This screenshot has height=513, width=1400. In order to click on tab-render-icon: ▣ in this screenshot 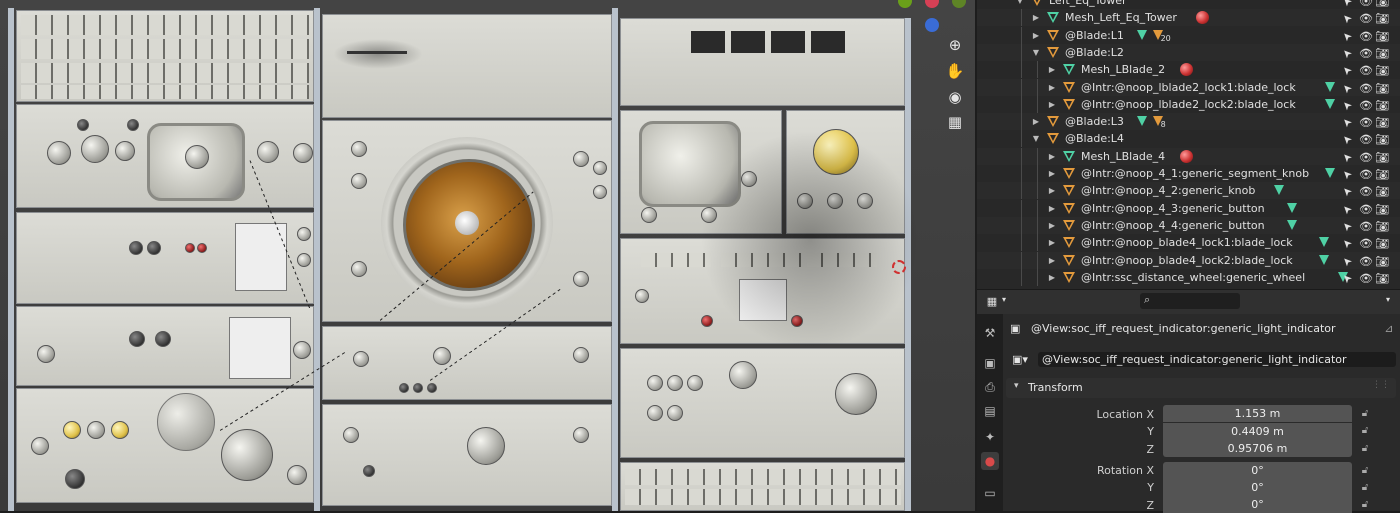, I will do `click(990, 363)`.